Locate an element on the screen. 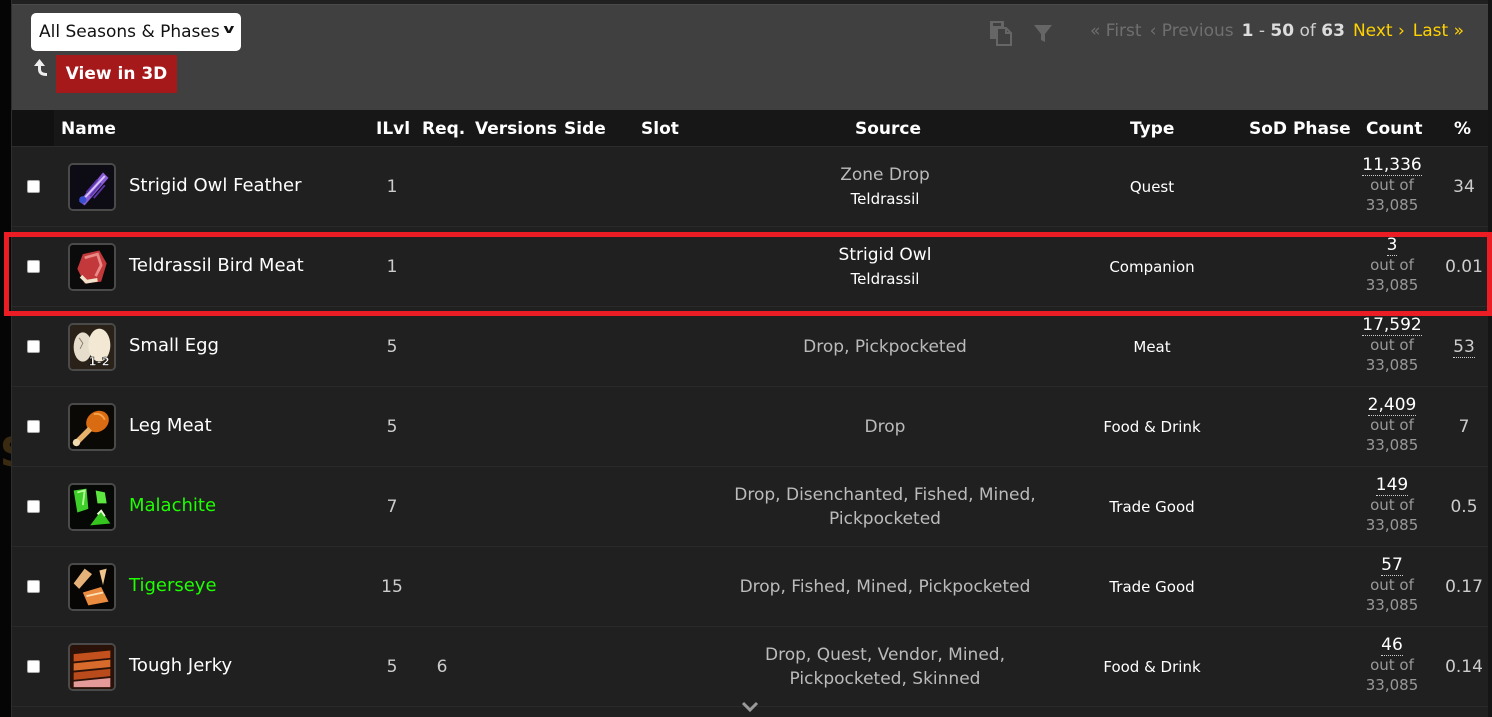  filter-icon is located at coordinates (1044, 33).